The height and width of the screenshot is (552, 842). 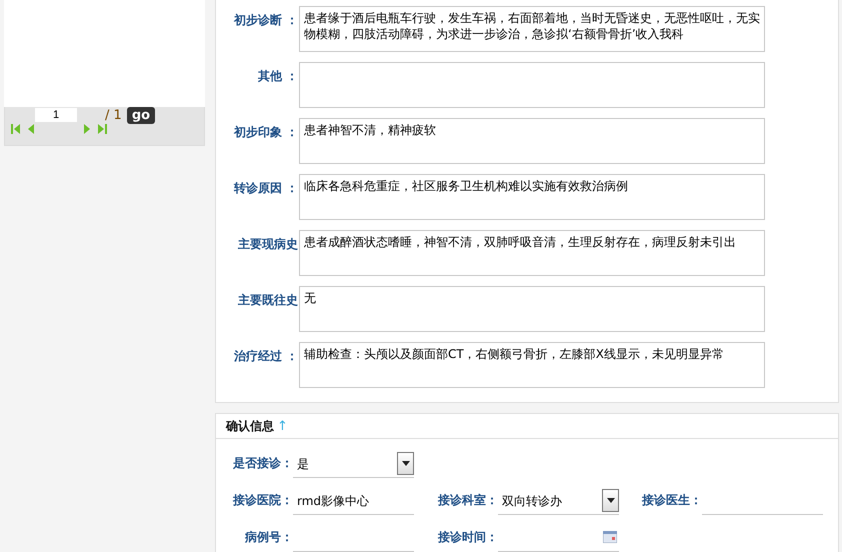 I want to click on field-label: 主要既往史, so click(x=267, y=300).